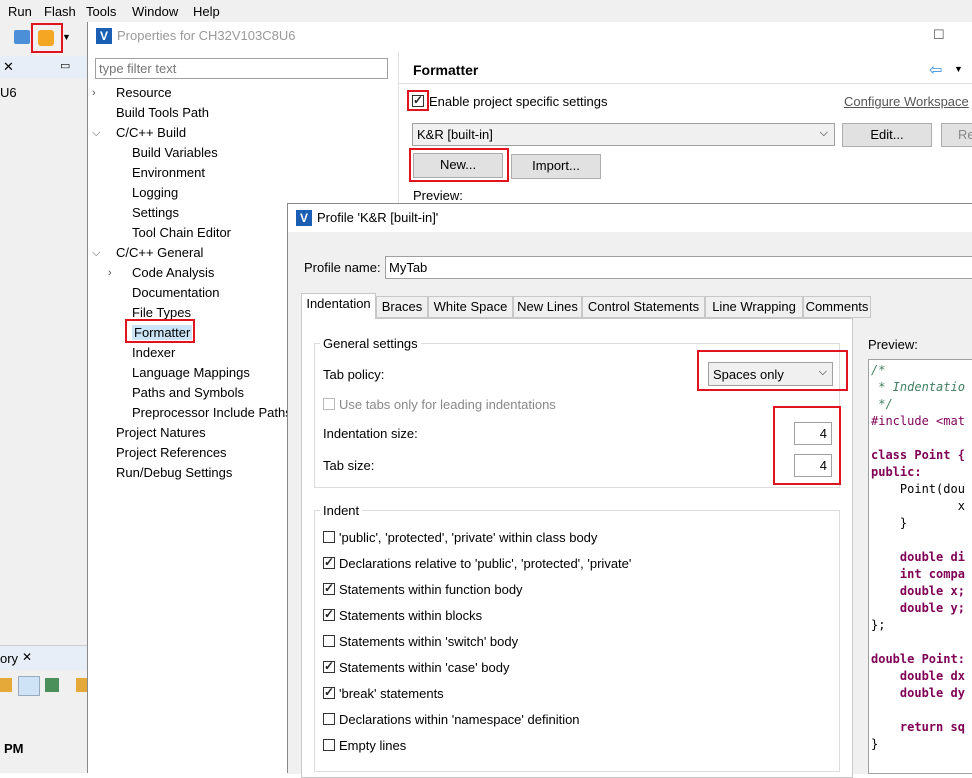 The image size is (972, 778). I want to click on preview-line: }, so click(875, 744).